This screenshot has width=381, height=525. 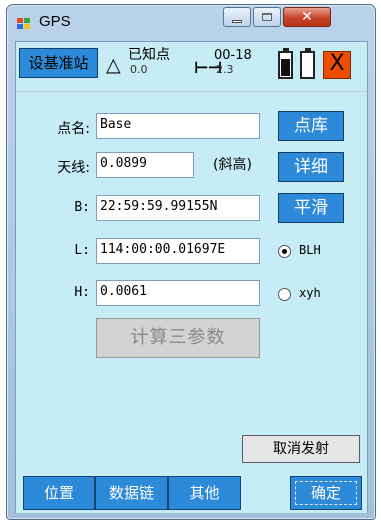 I want to click on detail-button: 详细, so click(x=311, y=167).